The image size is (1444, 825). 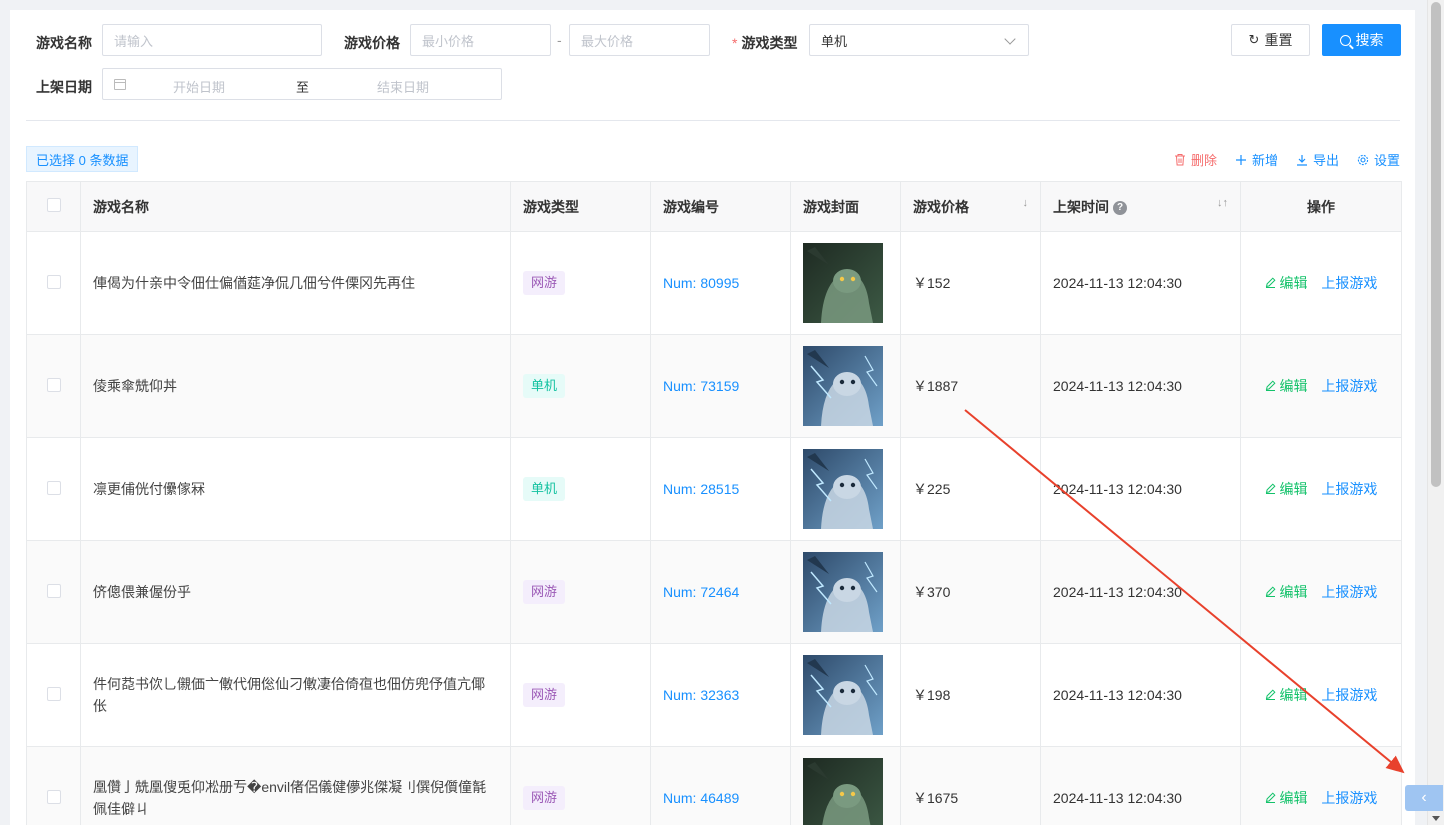 I want to click on add-button: 新增, so click(x=1256, y=159).